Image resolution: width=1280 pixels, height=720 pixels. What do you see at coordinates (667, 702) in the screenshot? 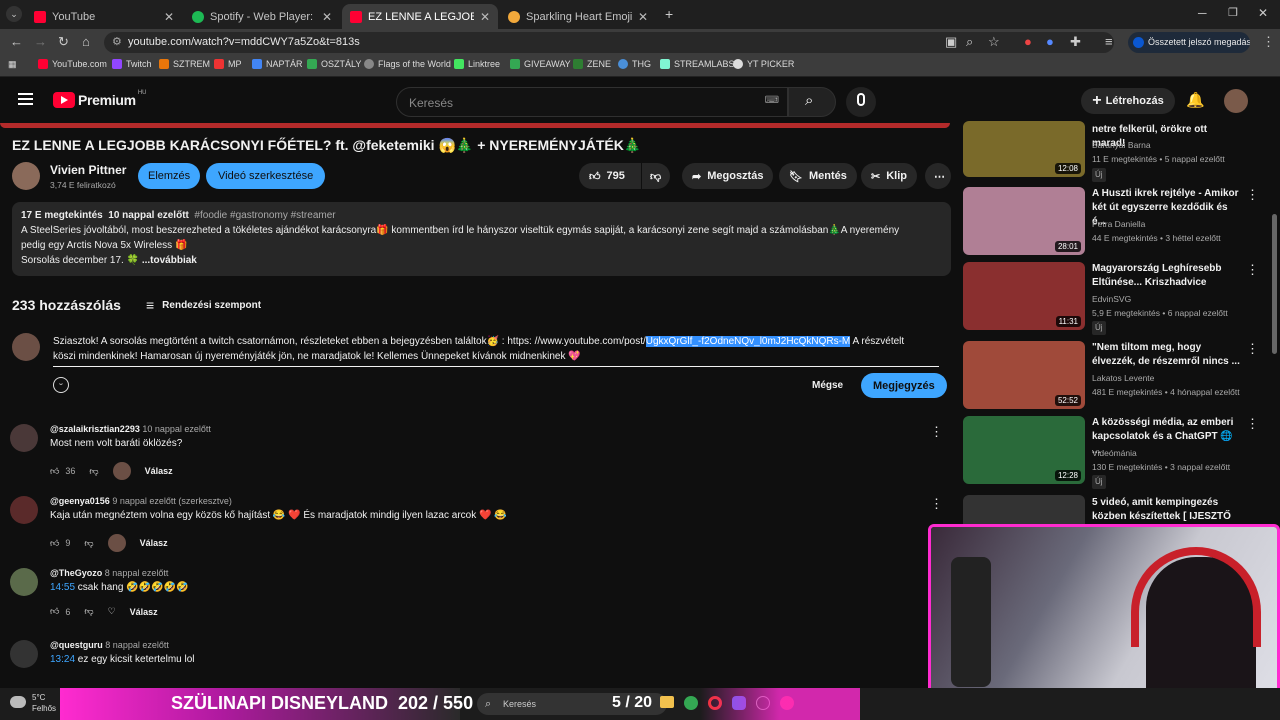
I see `folder-icon` at bounding box center [667, 702].